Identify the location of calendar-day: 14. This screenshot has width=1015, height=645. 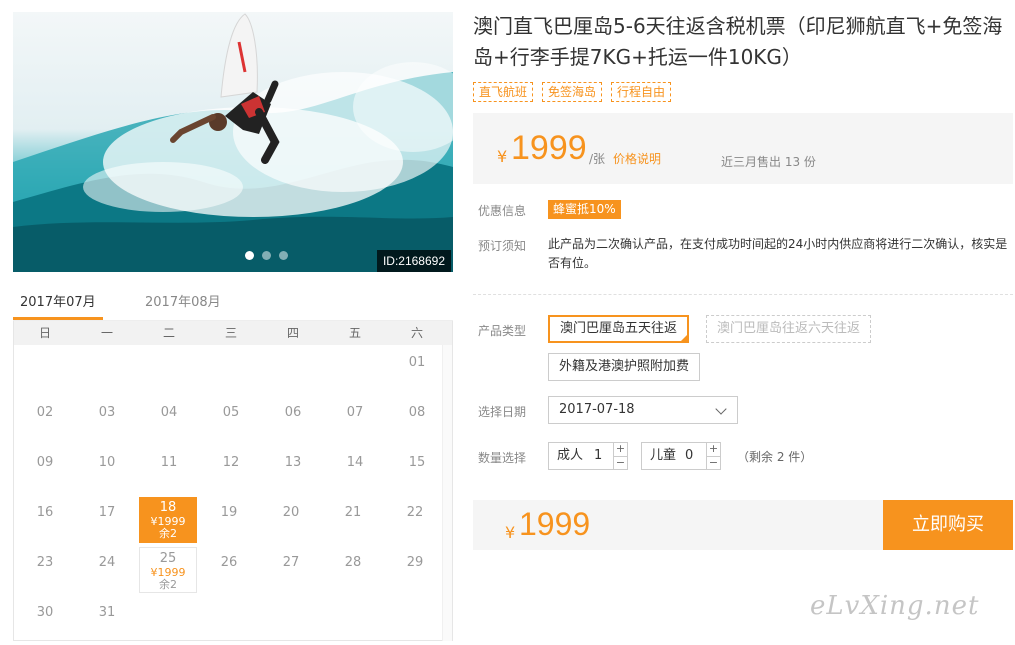
(355, 470).